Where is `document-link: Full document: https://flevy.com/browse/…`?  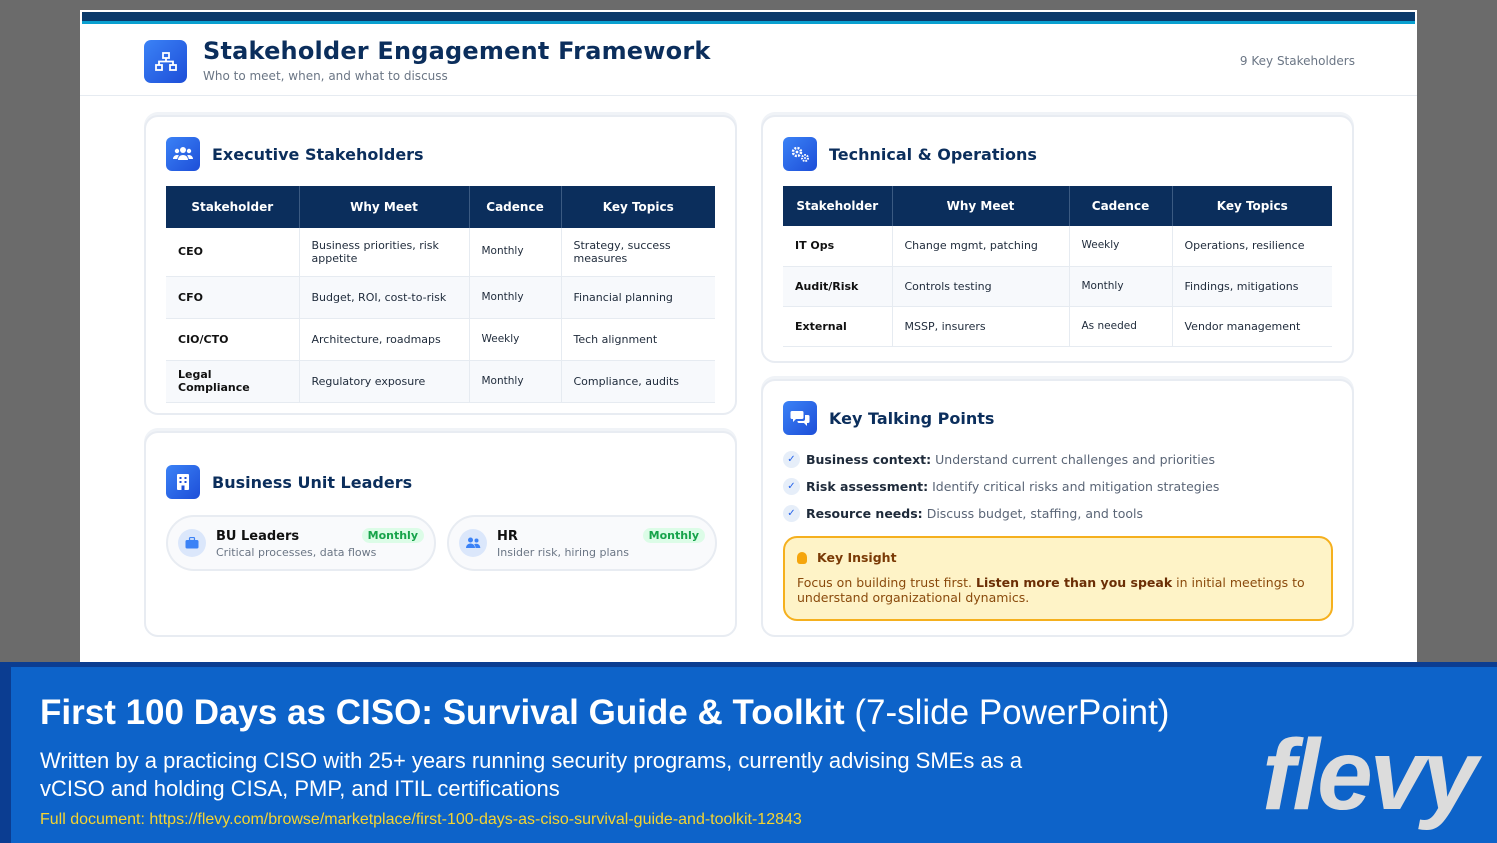 document-link: Full document: https://flevy.com/browse/… is located at coordinates (421, 820).